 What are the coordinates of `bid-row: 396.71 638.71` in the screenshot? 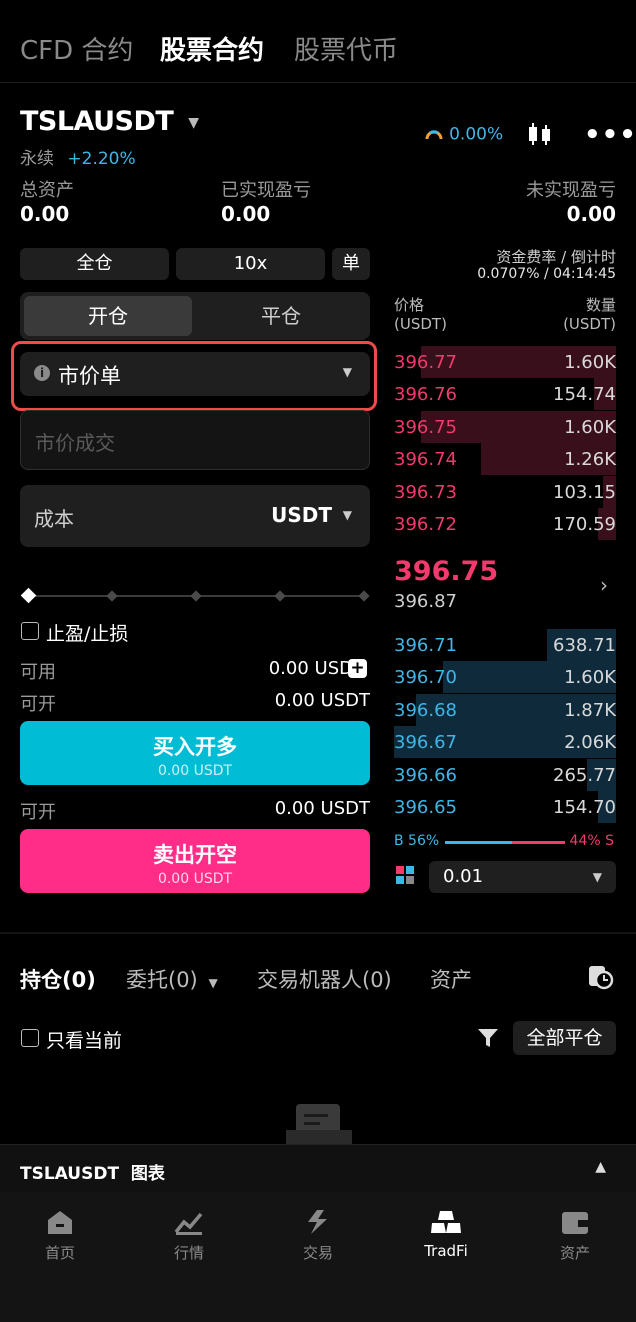 It's located at (505, 645).